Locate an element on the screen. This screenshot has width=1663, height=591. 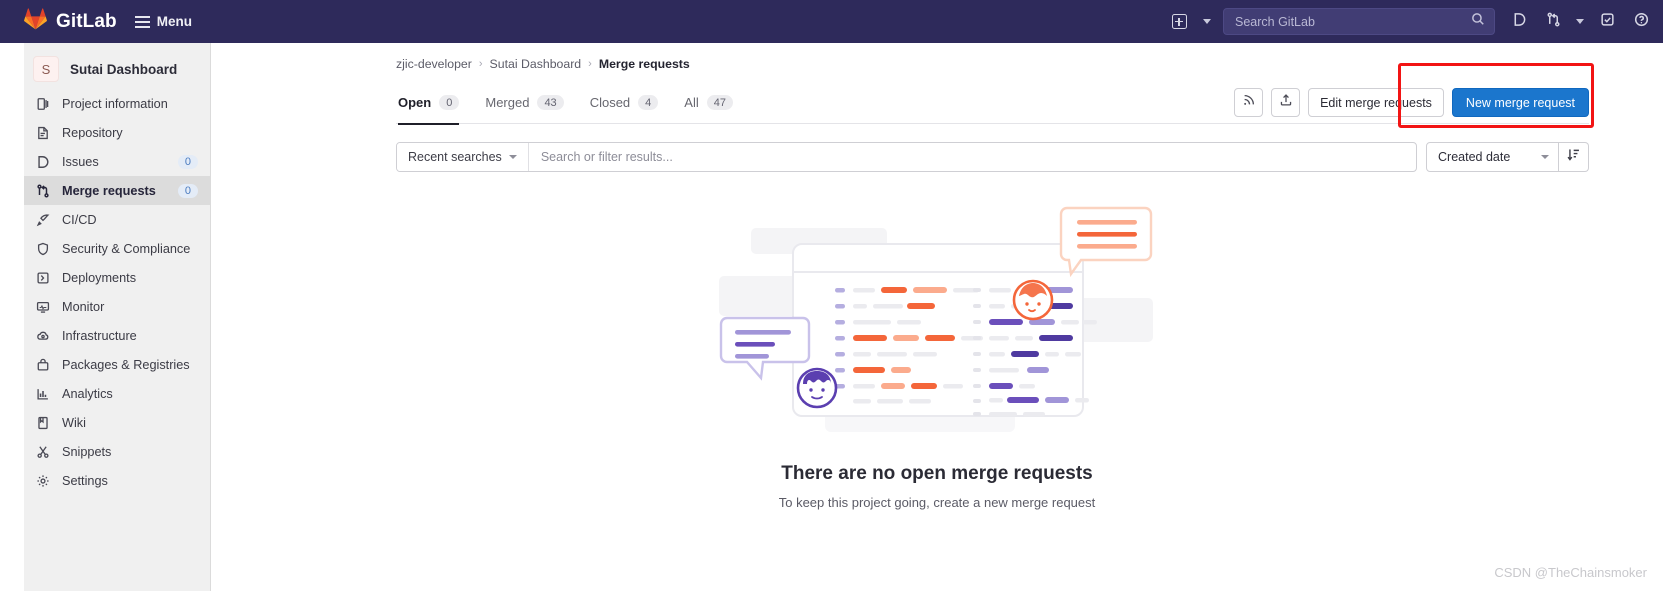
sidebar-project-header: S Sutai Dashboard is located at coordinates (117, 69).